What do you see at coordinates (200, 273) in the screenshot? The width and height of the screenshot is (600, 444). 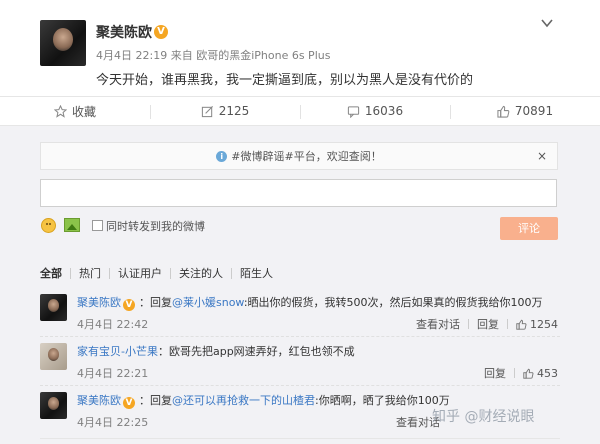 I see `filter-following: 关注的人` at bounding box center [200, 273].